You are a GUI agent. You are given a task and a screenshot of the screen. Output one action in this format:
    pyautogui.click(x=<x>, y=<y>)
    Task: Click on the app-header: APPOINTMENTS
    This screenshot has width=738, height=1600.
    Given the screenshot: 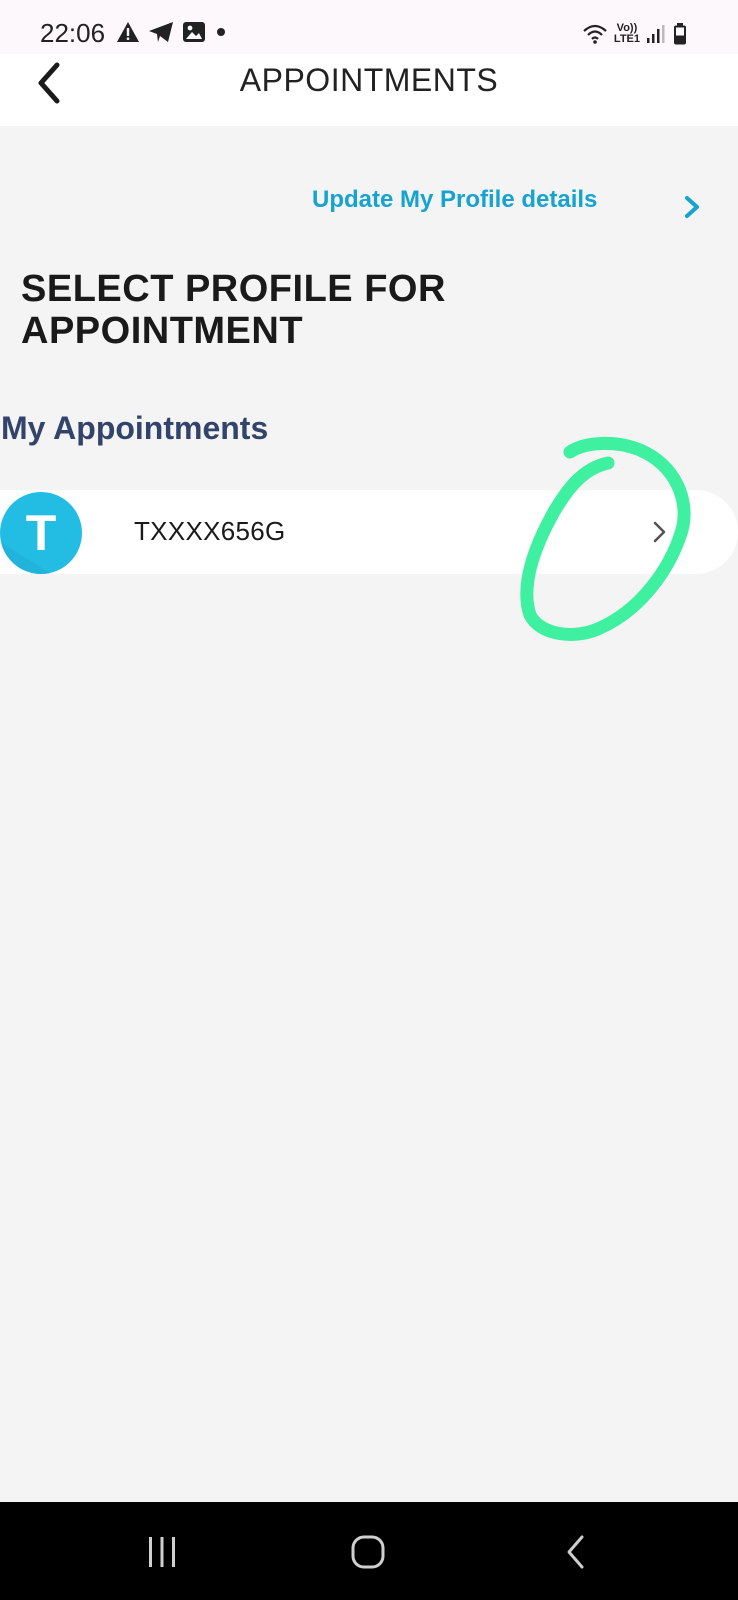 What is the action you would take?
    pyautogui.click(x=369, y=90)
    